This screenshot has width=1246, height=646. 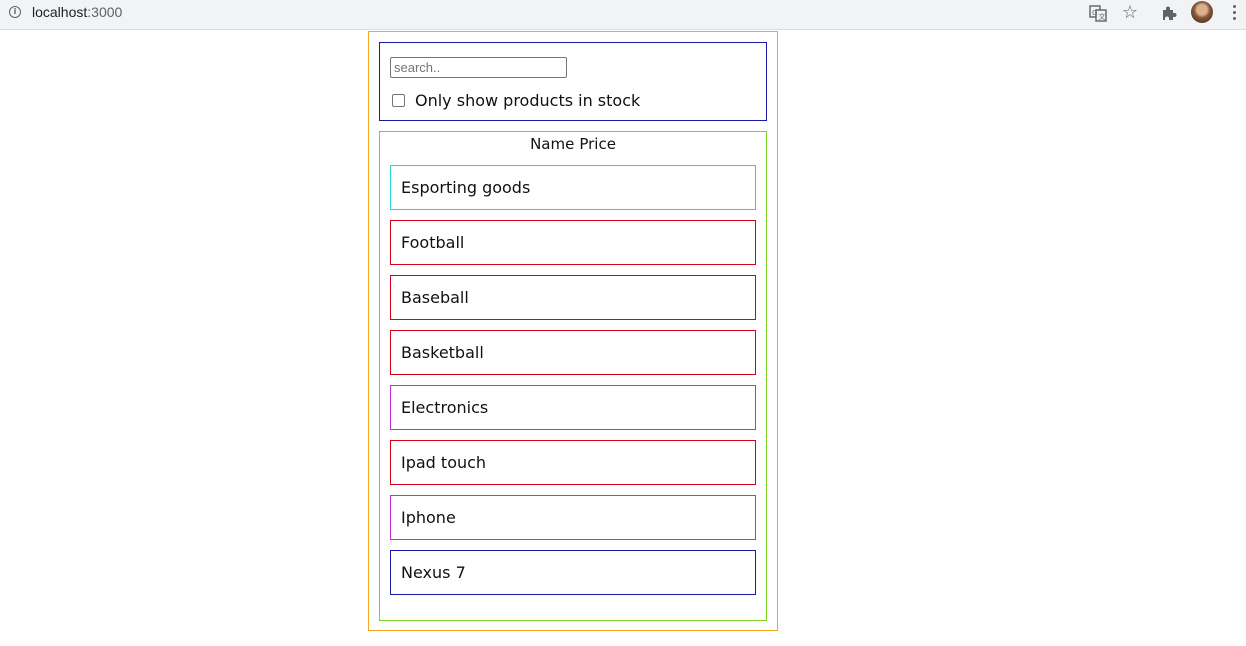 I want to click on table-header: Name Price, so click(x=573, y=144).